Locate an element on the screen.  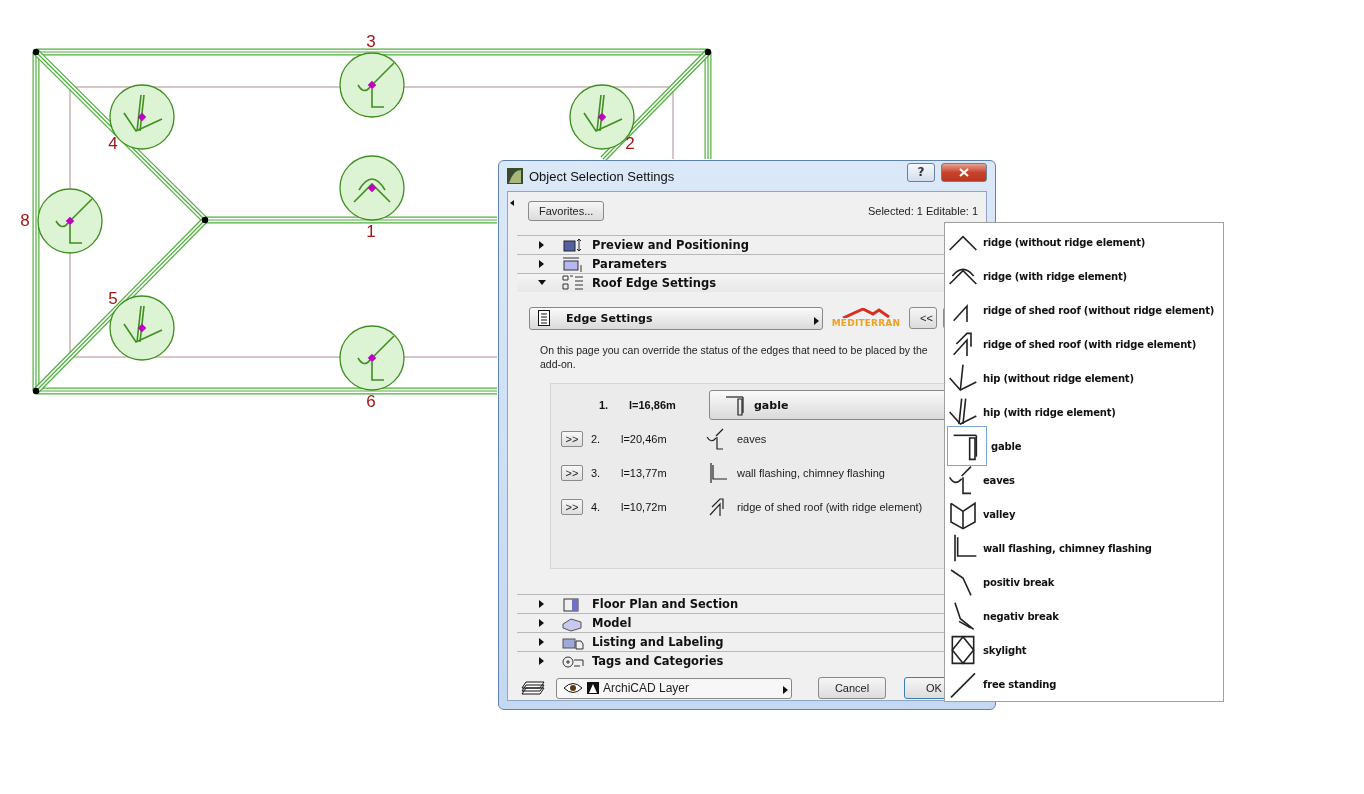
edge-length: l=16,86m is located at coordinates (653, 405).